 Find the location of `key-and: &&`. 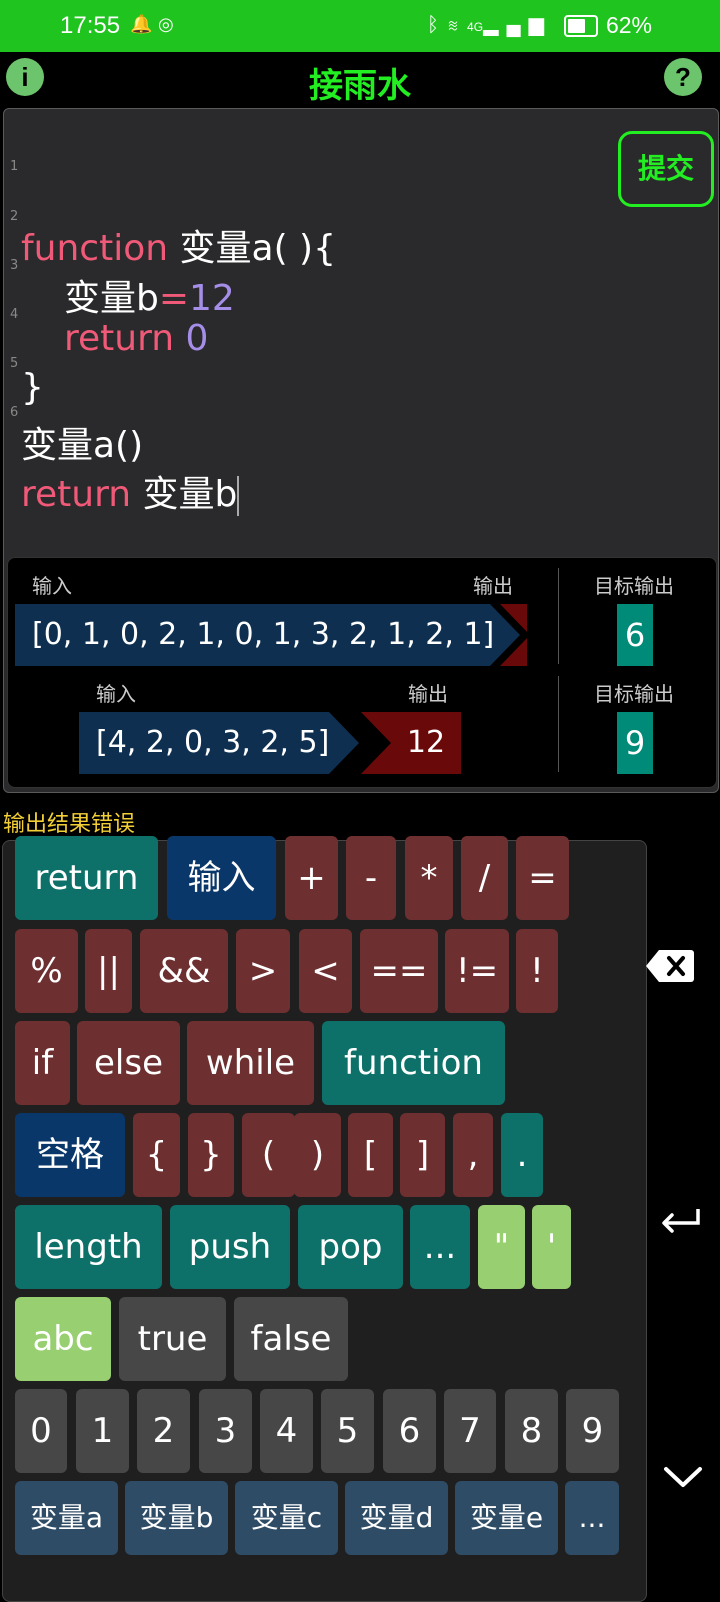

key-and: && is located at coordinates (184, 971).